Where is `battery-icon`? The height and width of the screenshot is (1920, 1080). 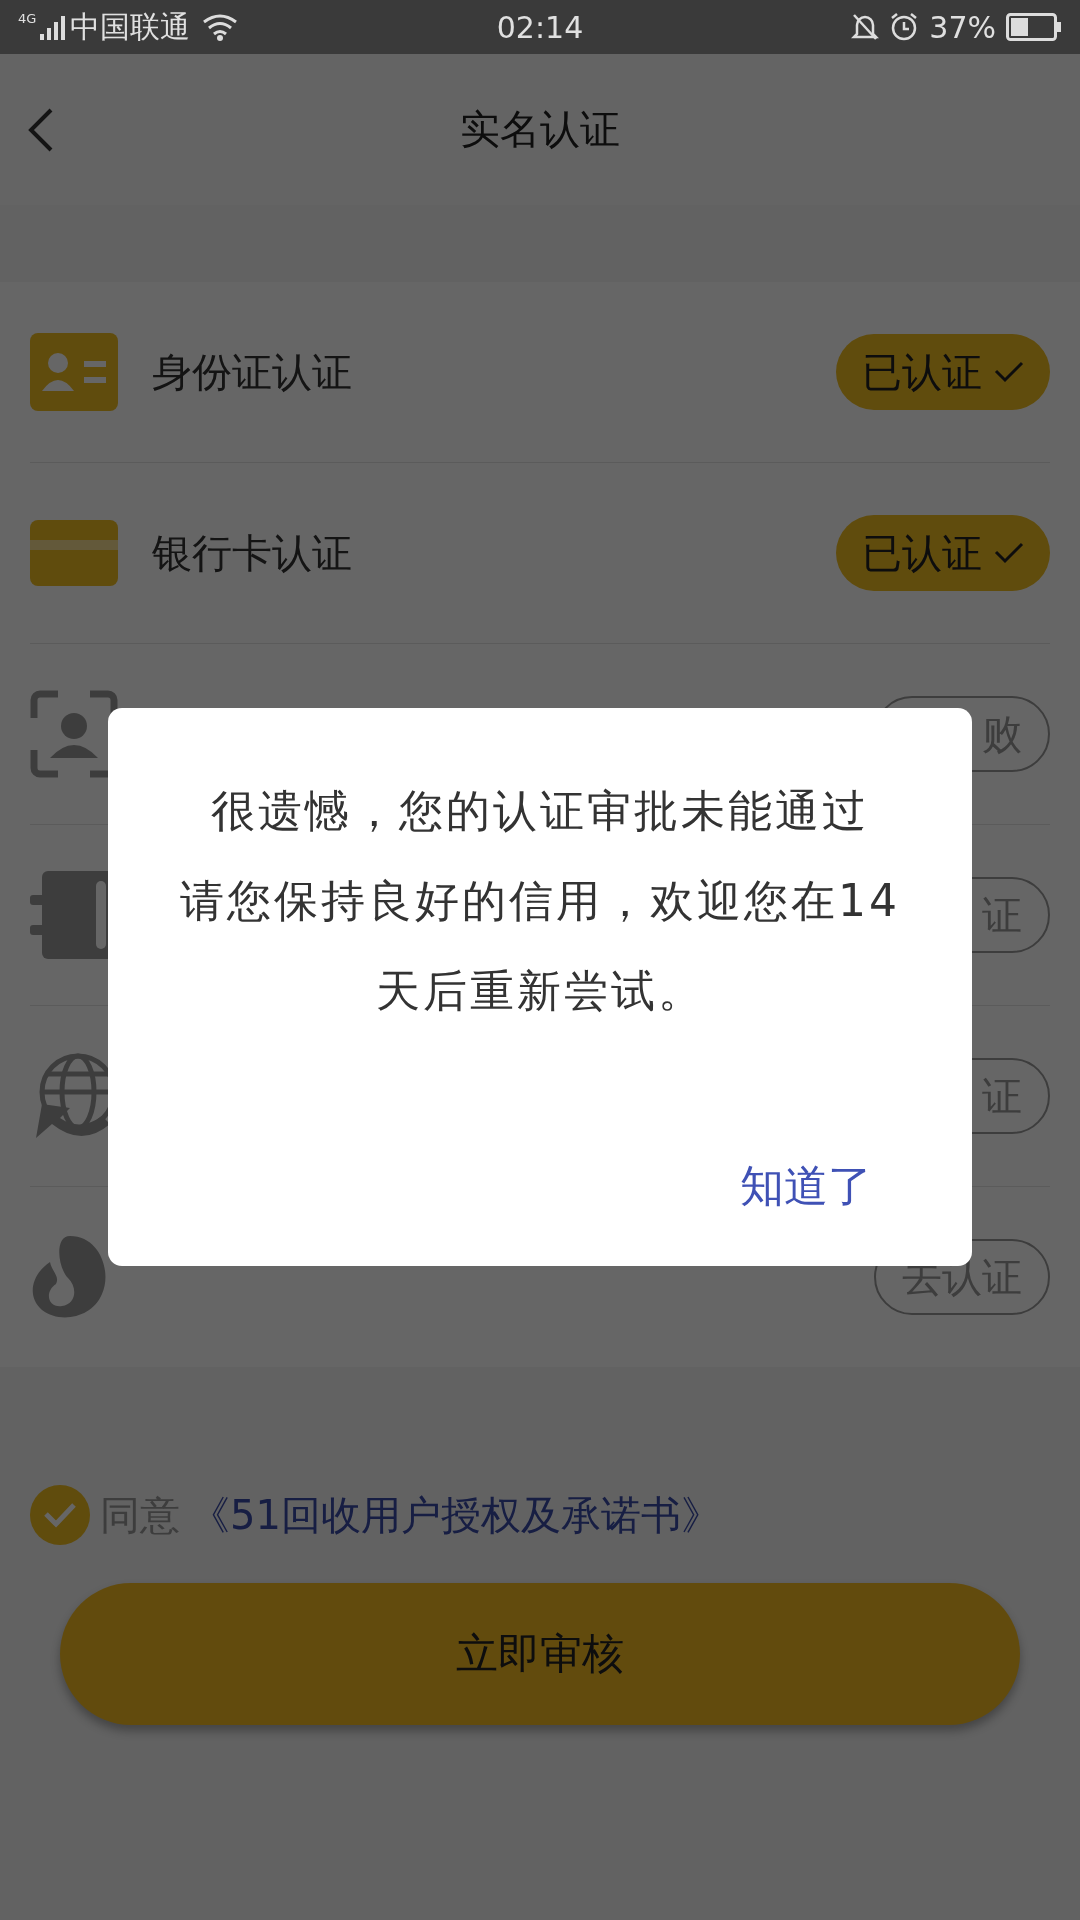 battery-icon is located at coordinates (1034, 27).